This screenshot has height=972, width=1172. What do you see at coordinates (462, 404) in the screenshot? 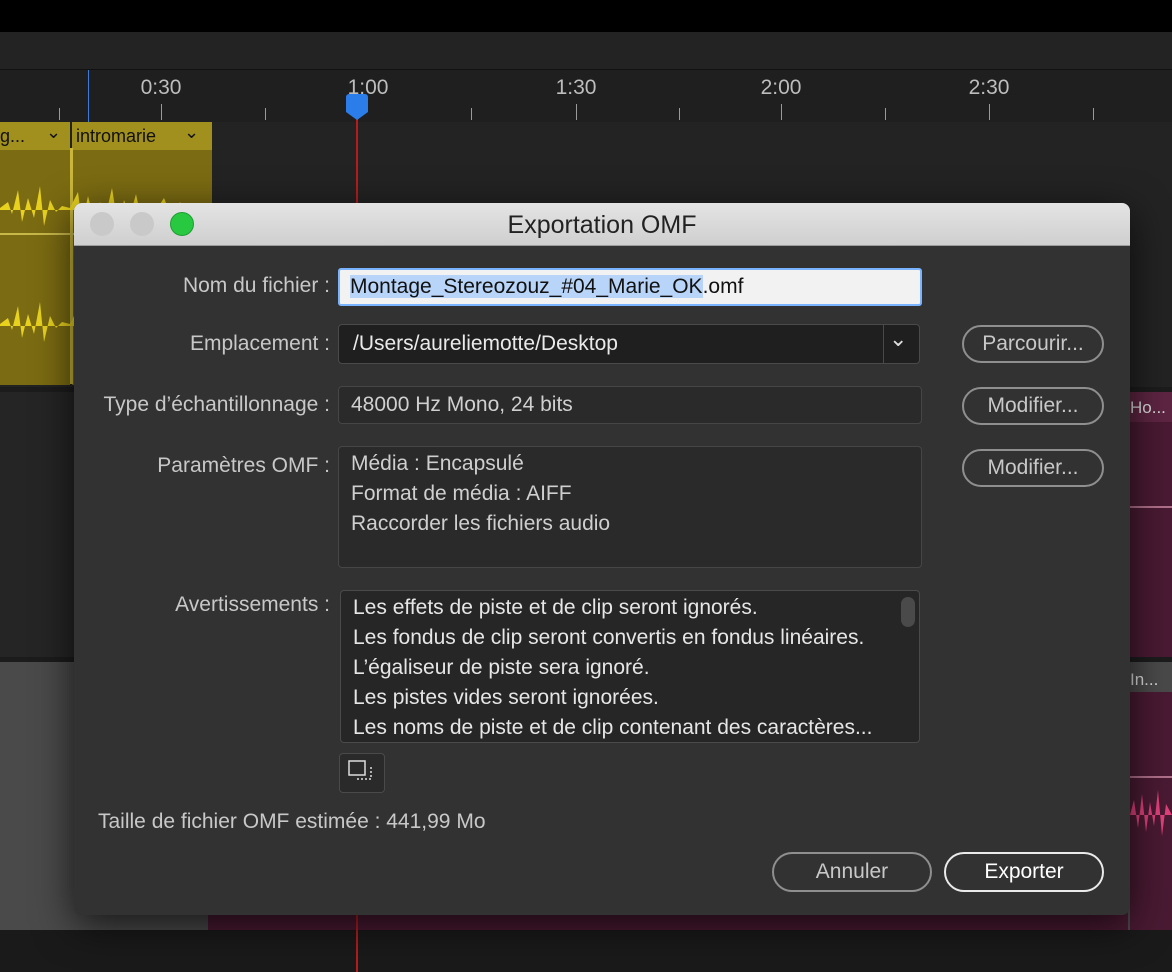
I see `sampling-type-value: 48000 Hz Mono, 24 bits` at bounding box center [462, 404].